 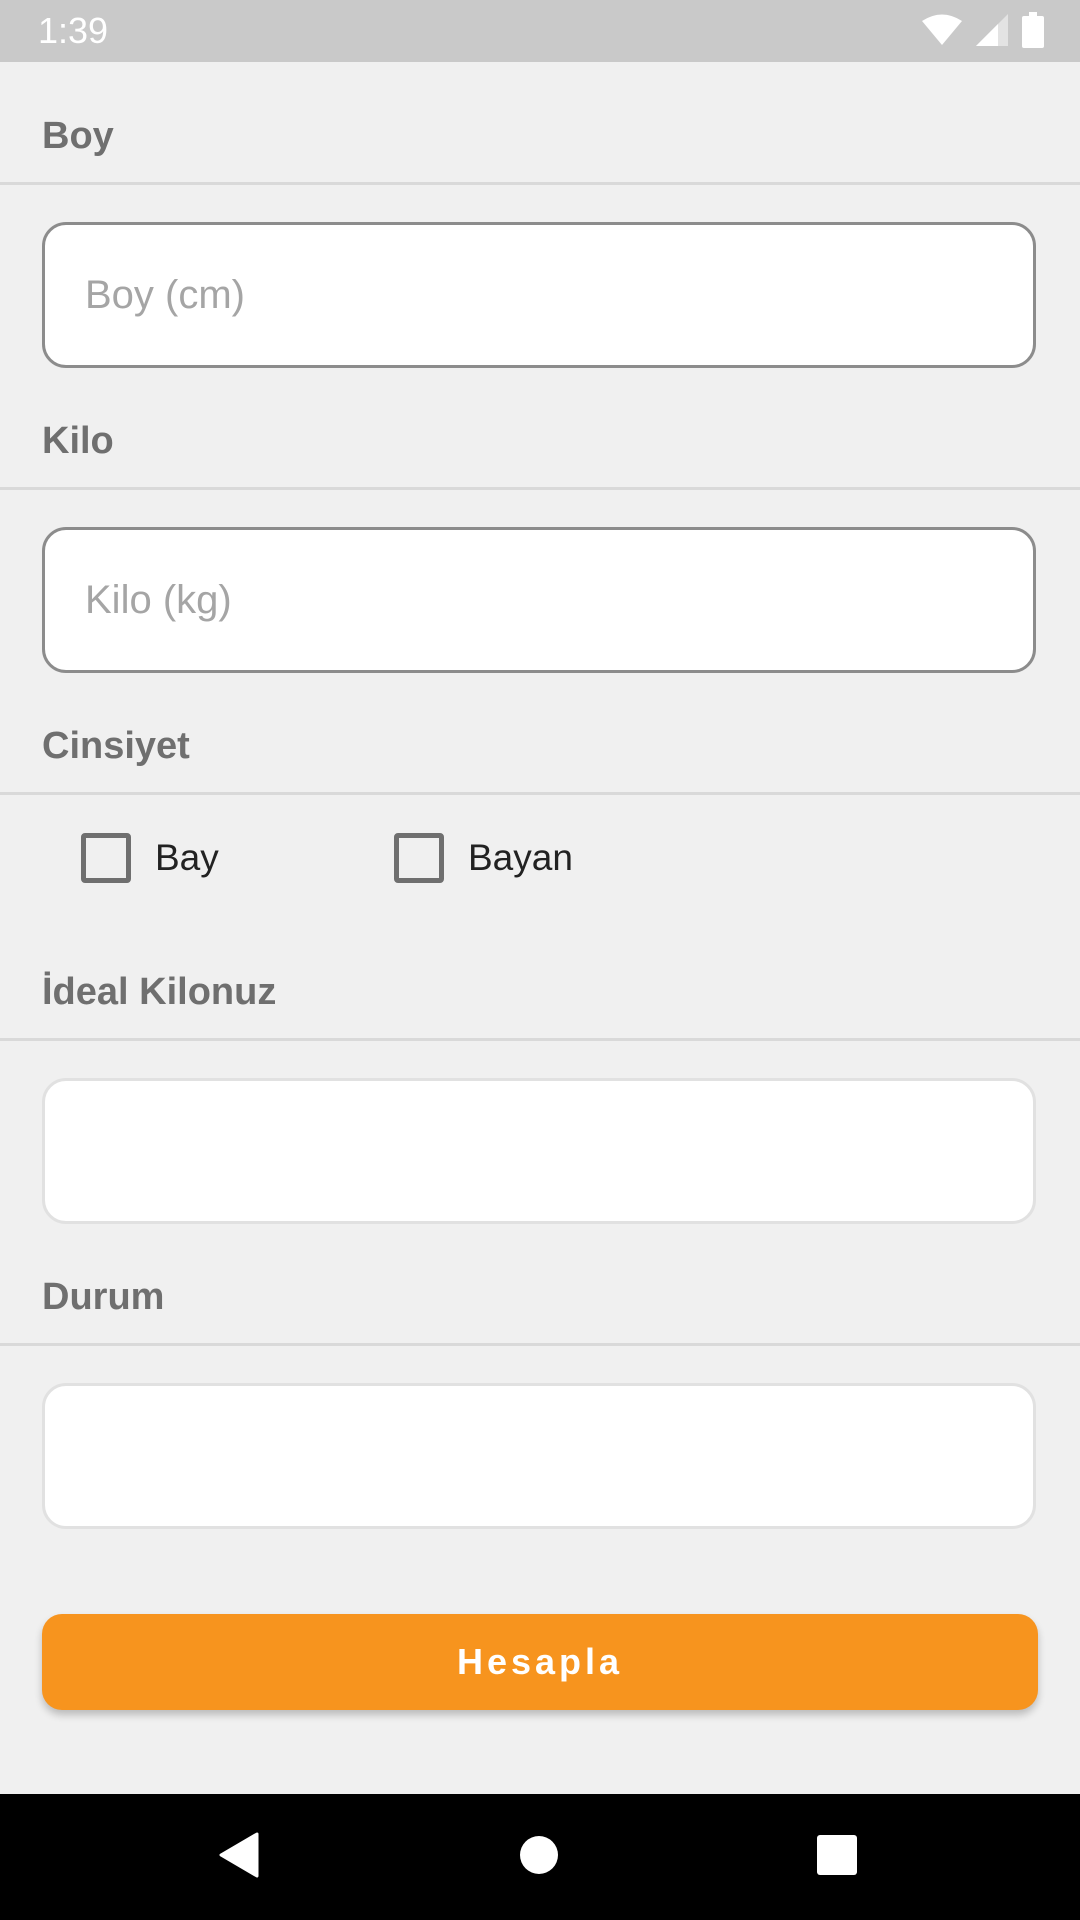 I want to click on gender-option-bay: Bay, so click(x=150, y=858).